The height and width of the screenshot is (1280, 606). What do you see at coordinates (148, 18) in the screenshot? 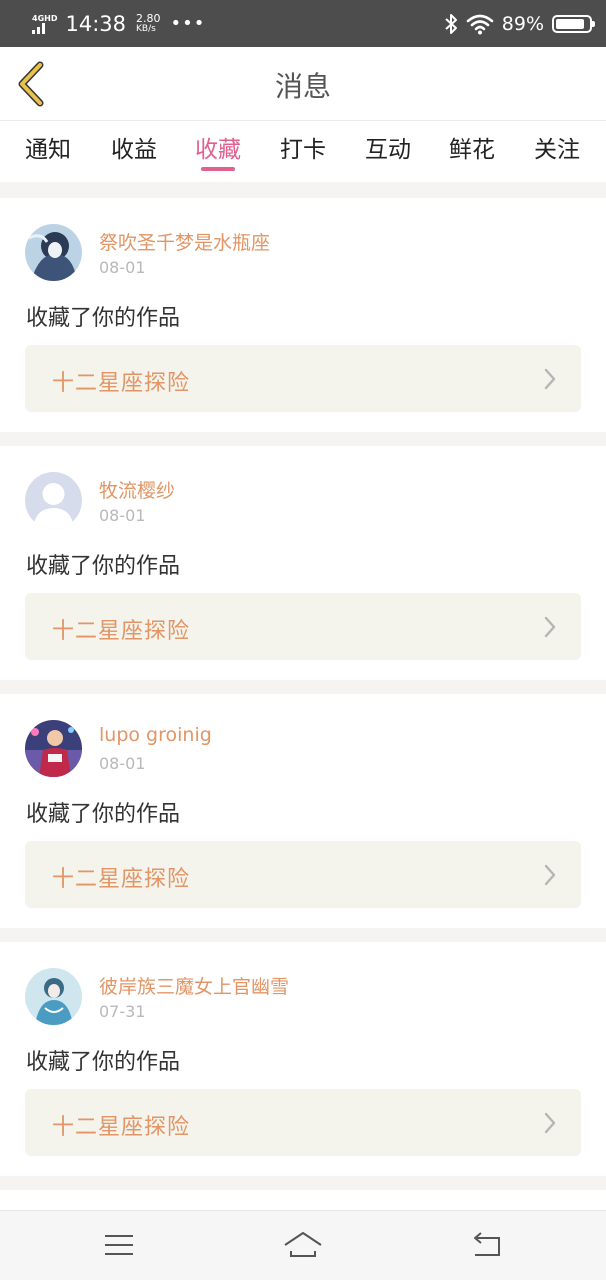
I see `speed-value: 2.80` at bounding box center [148, 18].